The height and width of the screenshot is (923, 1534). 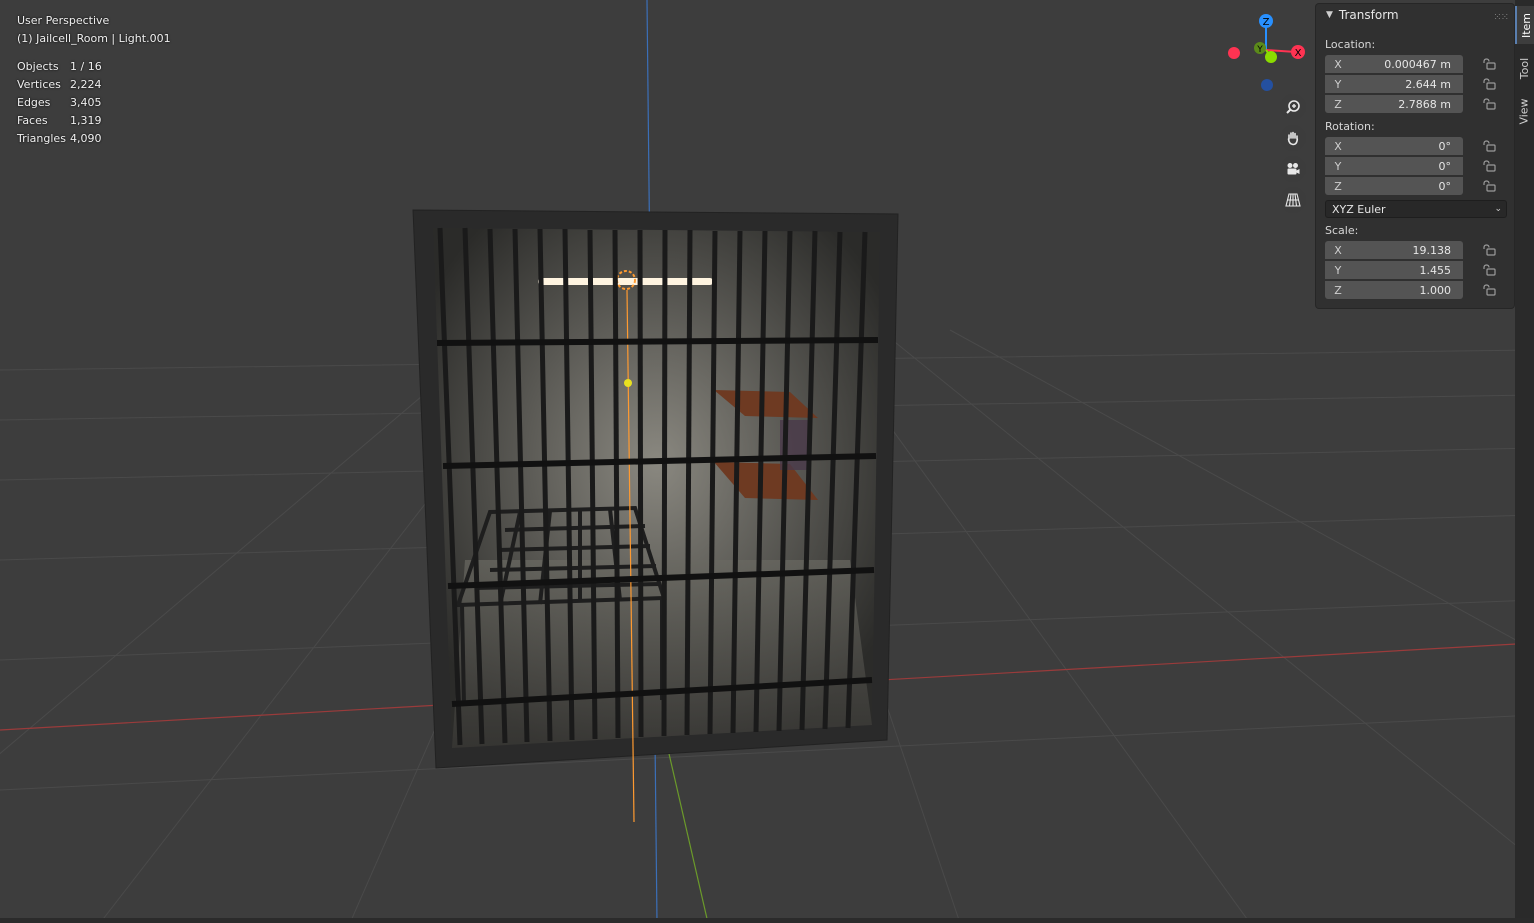 What do you see at coordinates (1293, 107) in the screenshot?
I see `zoom-icon` at bounding box center [1293, 107].